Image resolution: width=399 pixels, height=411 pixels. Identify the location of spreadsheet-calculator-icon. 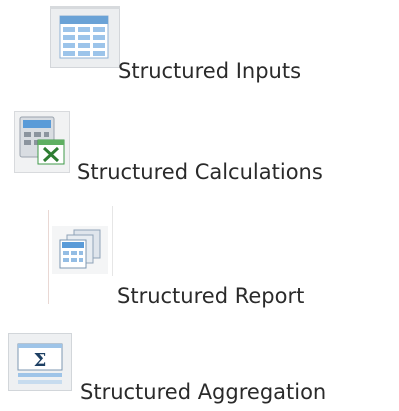
(42, 142).